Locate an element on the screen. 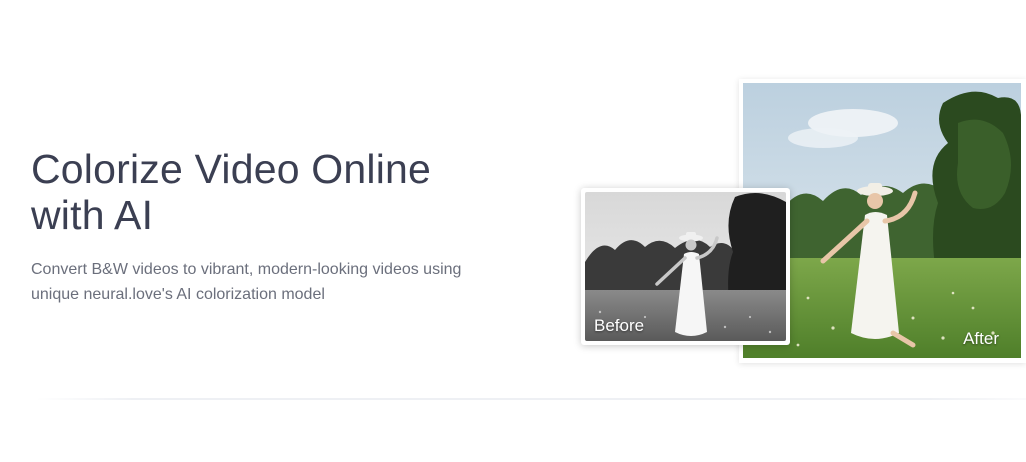 This screenshot has height=462, width=1026. title-line-1: Colorize Video Online is located at coordinates (231, 169).